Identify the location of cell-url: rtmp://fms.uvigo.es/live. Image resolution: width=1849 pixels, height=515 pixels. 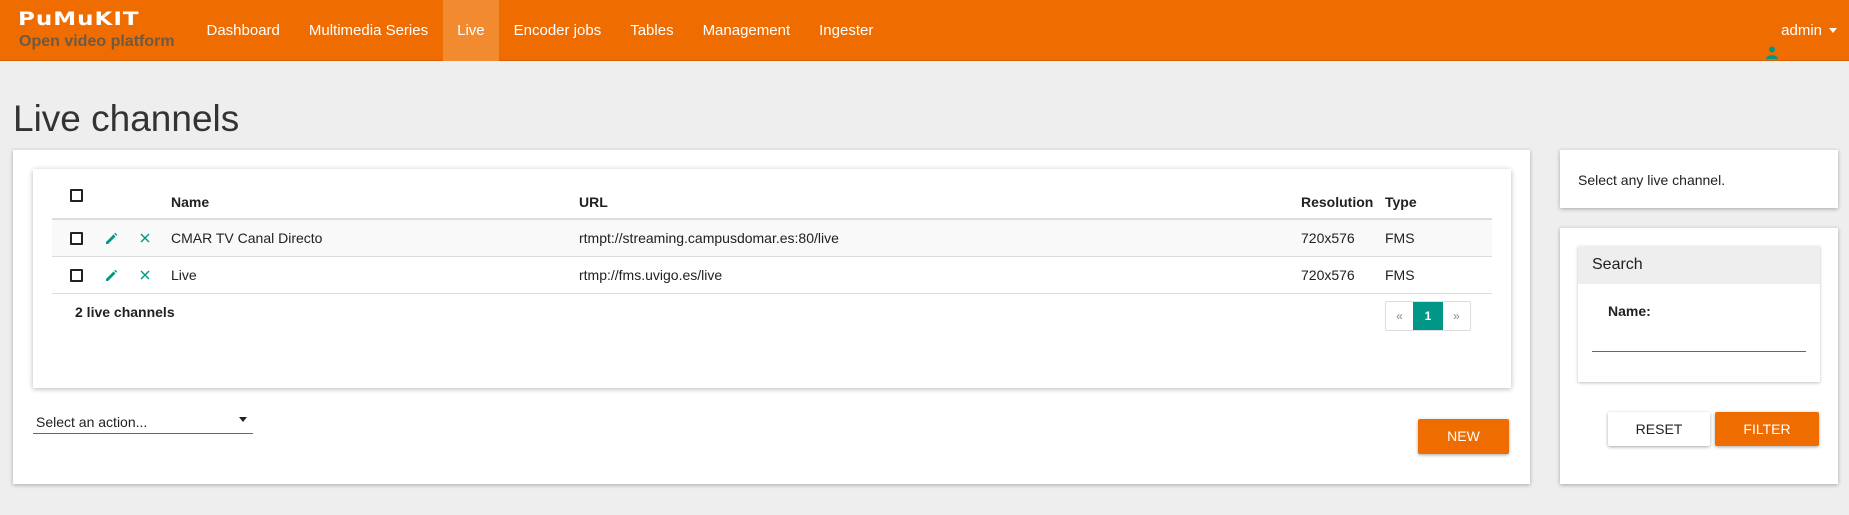
(651, 275).